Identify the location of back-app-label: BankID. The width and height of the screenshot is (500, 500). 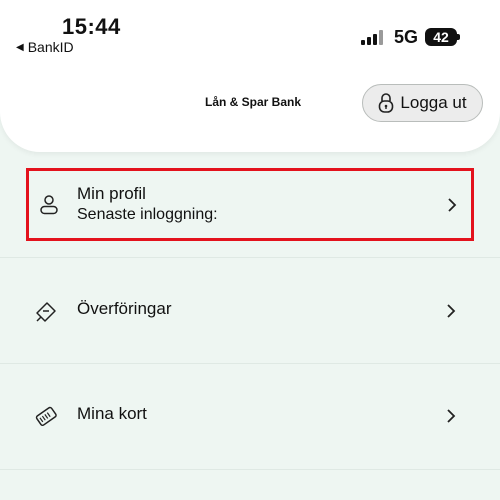
(50, 47).